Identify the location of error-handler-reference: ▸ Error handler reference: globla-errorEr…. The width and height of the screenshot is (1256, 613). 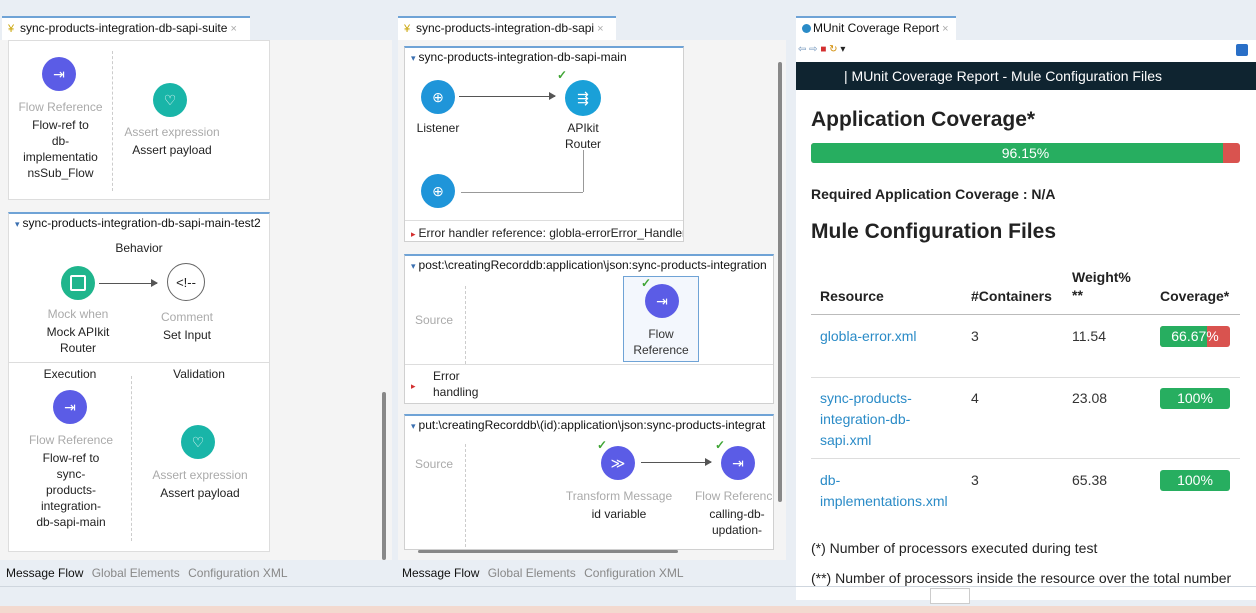
(547, 233).